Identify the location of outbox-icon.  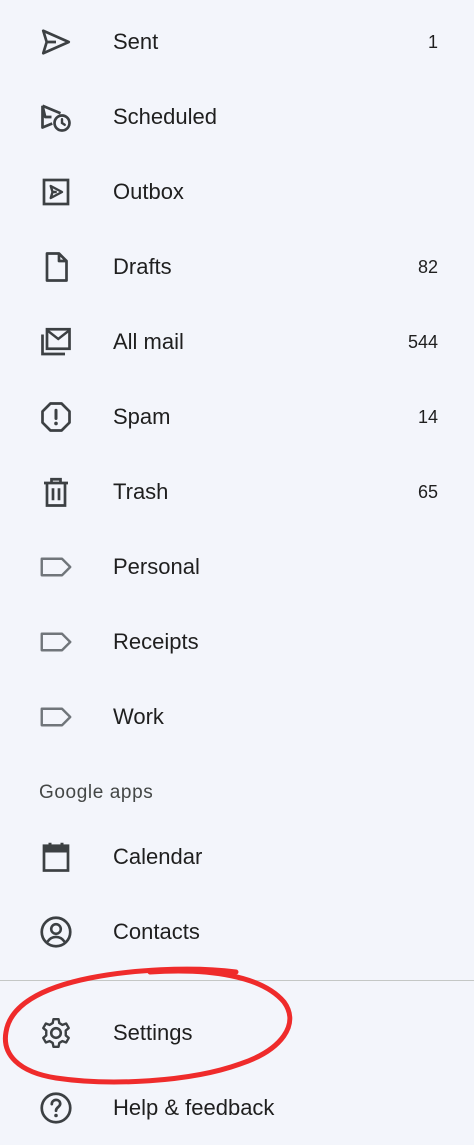
(56, 192).